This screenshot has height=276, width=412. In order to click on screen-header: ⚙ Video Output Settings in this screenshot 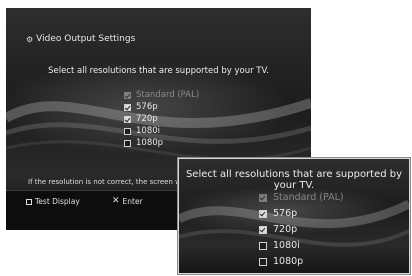, I will do `click(80, 39)`.